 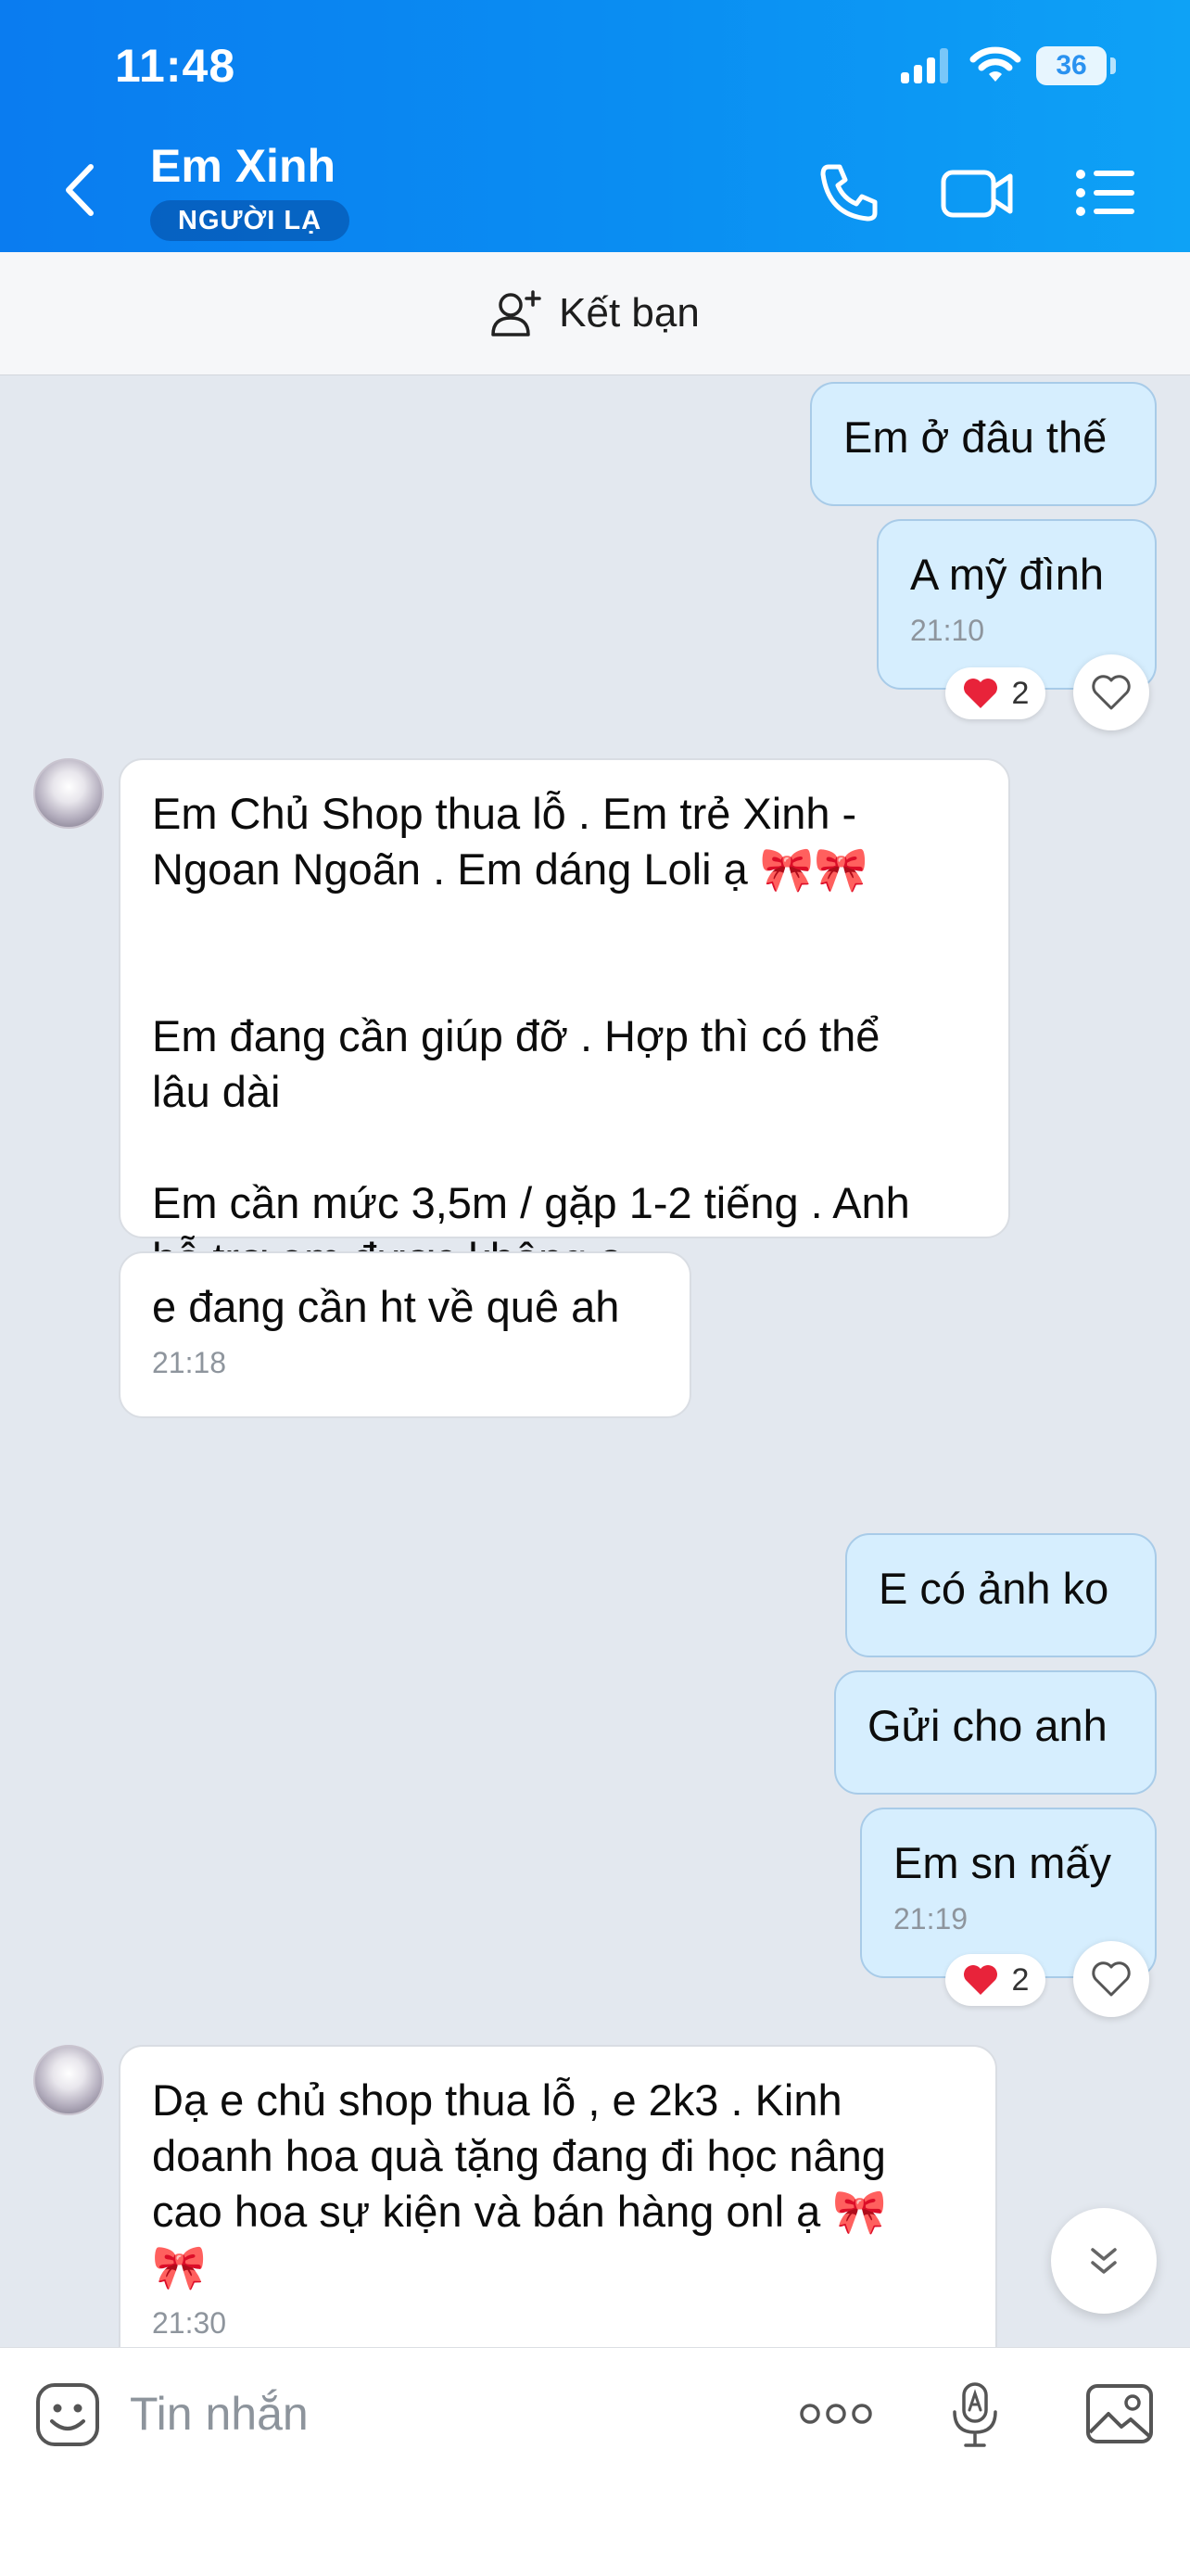 I want to click on message-bubble-incoming: e đang cần ht về quê ah 21:18, so click(x=405, y=1334).